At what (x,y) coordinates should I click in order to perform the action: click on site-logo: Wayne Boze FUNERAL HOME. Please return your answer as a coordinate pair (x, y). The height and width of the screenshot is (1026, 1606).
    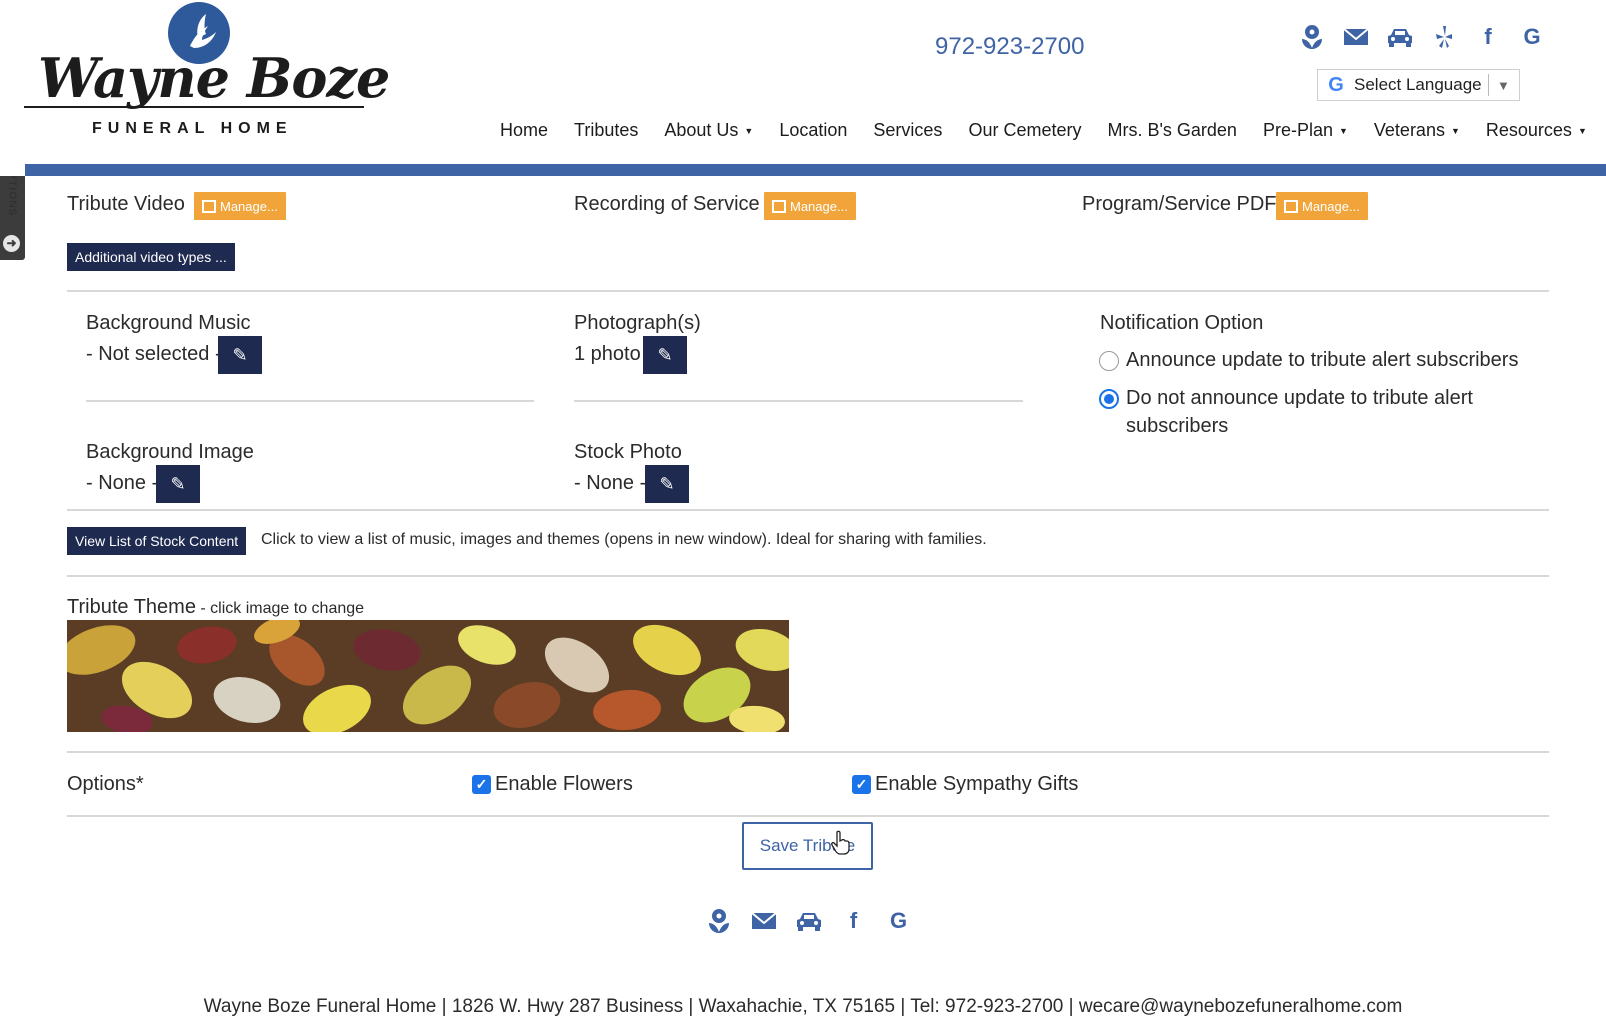
    Looking at the image, I should click on (207, 72).